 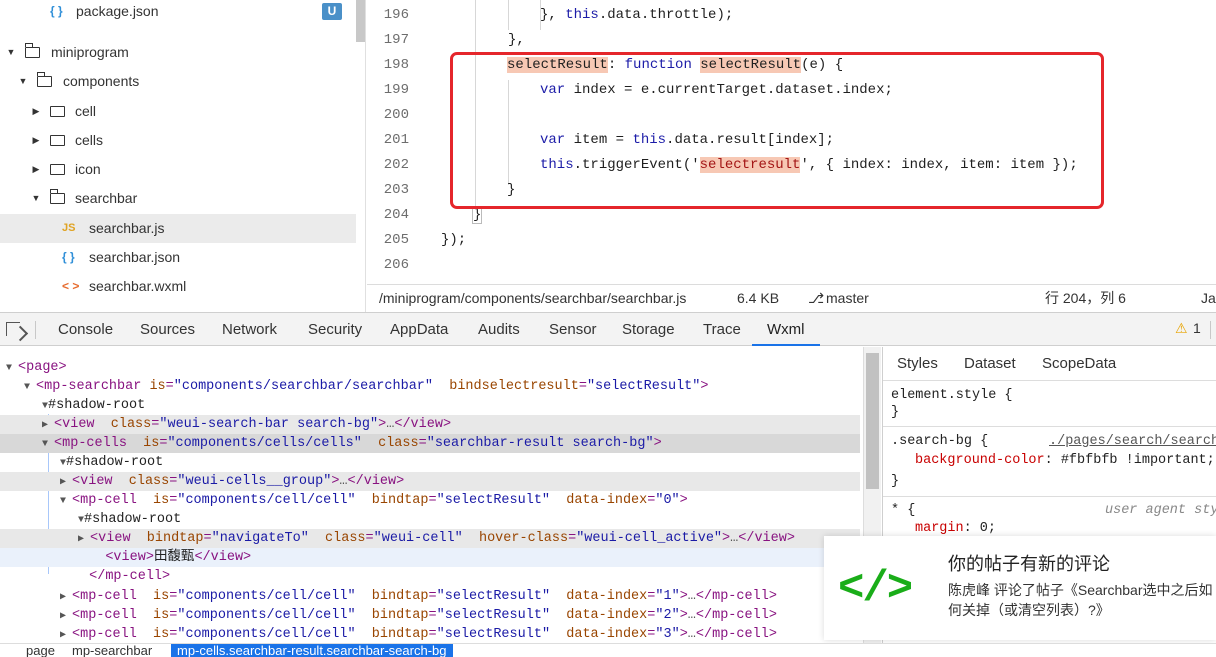 What do you see at coordinates (952, 395) in the screenshot?
I see `element-style-rule: element.style {` at bounding box center [952, 395].